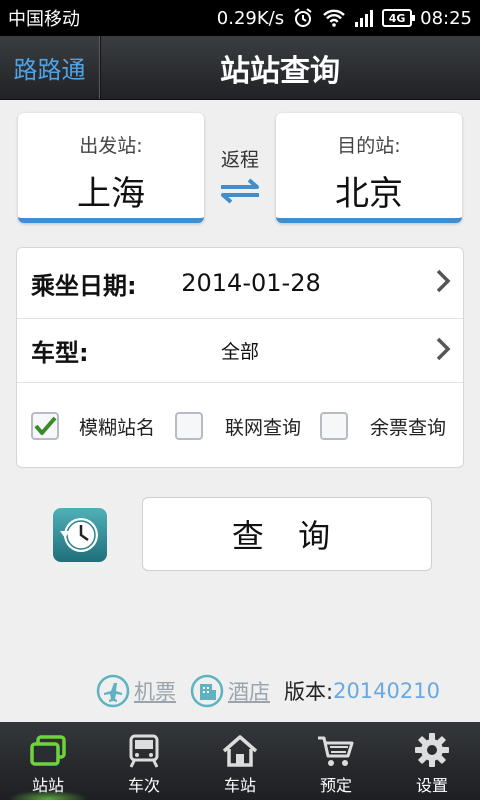 The height and width of the screenshot is (800, 480). I want to click on train-type-row: 车型: 全部, so click(240, 351).